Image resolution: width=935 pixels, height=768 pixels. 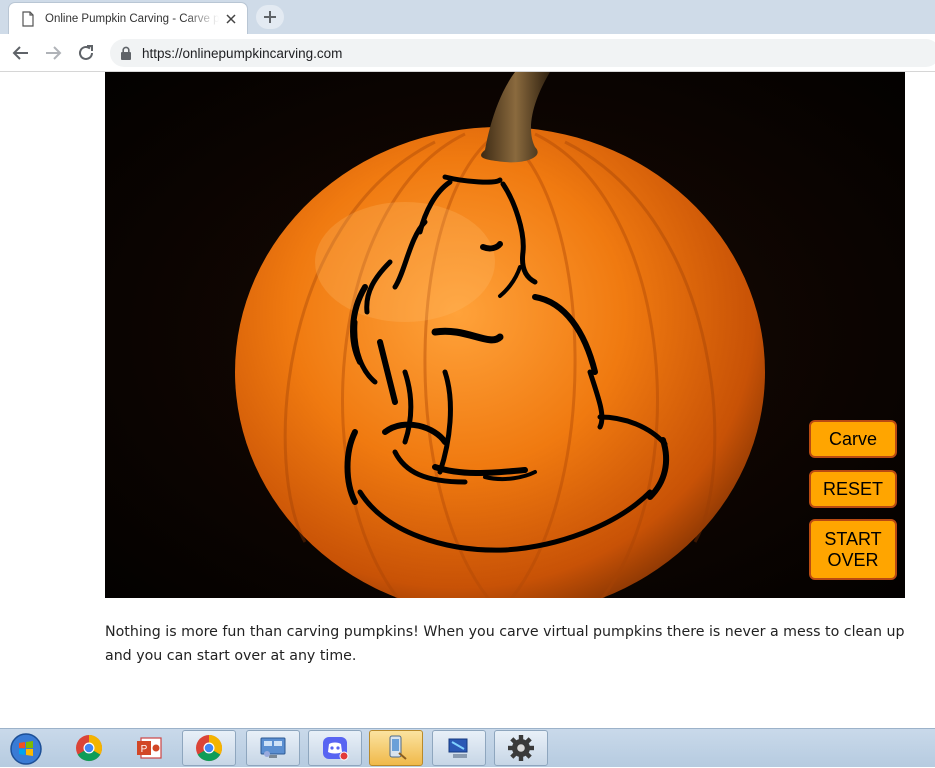 I want to click on taskbar-chrome, so click(x=89, y=748).